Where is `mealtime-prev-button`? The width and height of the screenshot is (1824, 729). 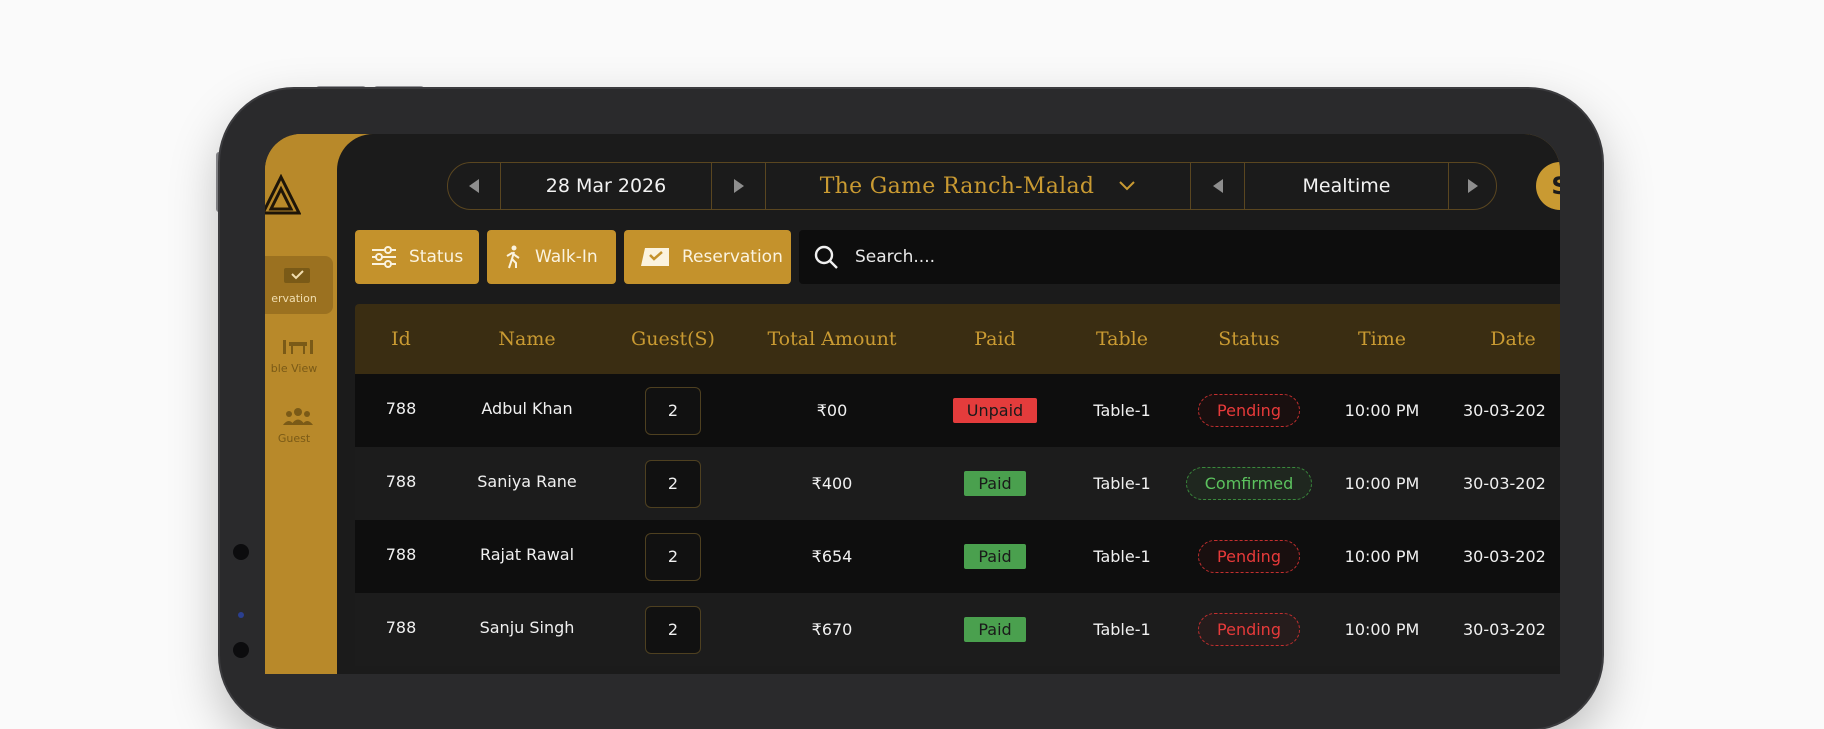 mealtime-prev-button is located at coordinates (1217, 186).